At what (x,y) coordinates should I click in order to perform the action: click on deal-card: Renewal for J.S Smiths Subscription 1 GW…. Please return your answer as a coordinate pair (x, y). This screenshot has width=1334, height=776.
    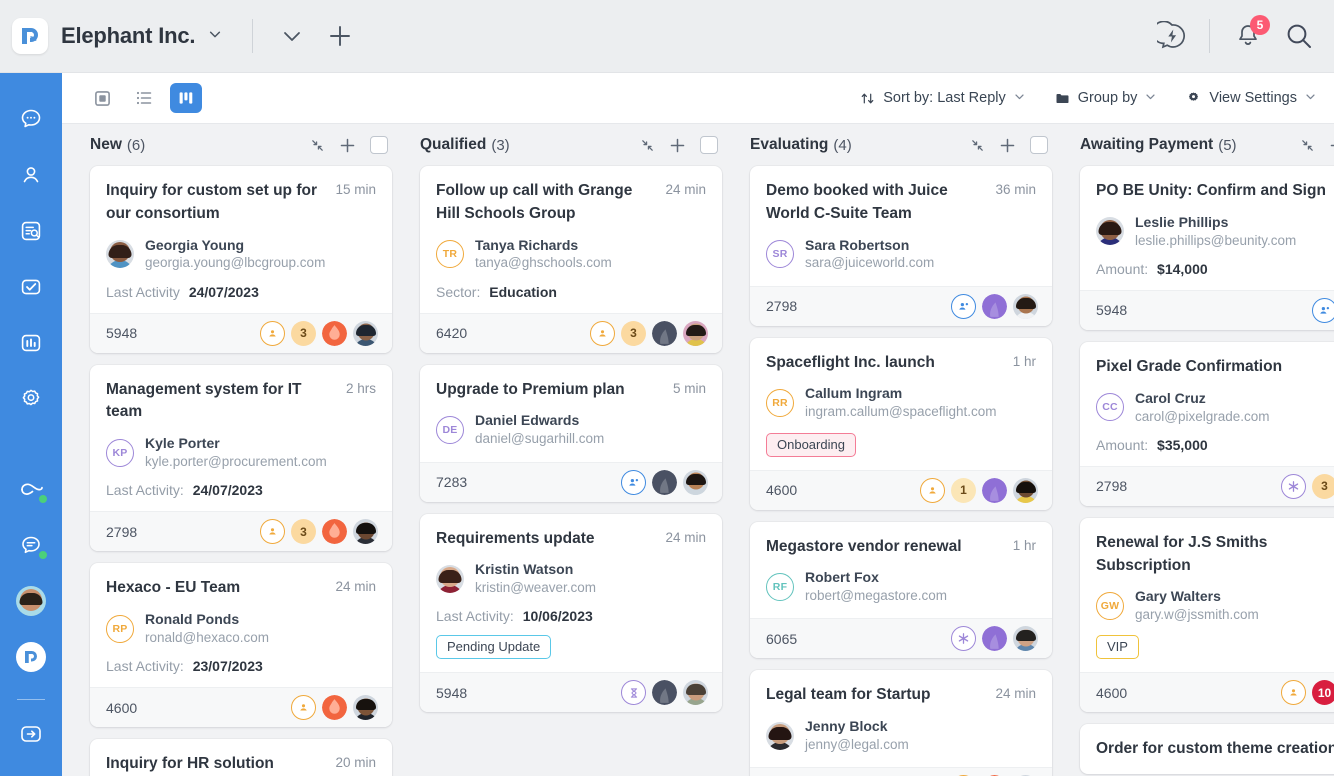
    Looking at the image, I should click on (1207, 615).